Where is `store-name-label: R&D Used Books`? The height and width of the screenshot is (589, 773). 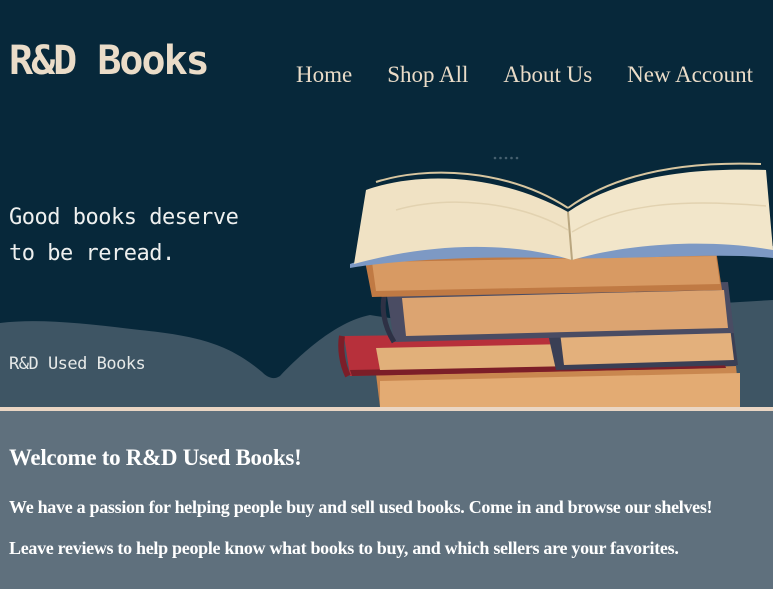 store-name-label: R&D Used Books is located at coordinates (77, 364).